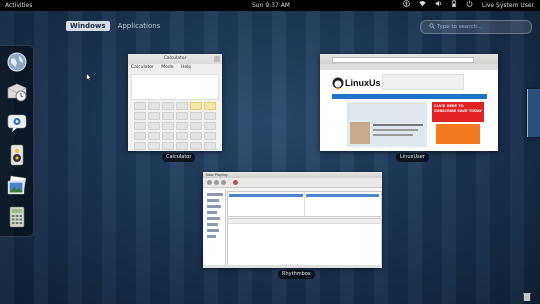 This screenshot has width=540, height=304. What do you see at coordinates (508, 5) in the screenshot?
I see `user-menu: Live System User` at bounding box center [508, 5].